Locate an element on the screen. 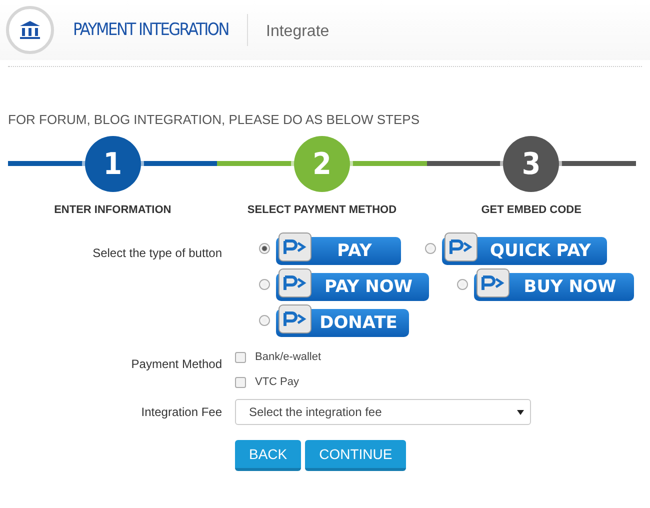 This screenshot has width=650, height=508. continue-button: CONTINUE is located at coordinates (355, 455).